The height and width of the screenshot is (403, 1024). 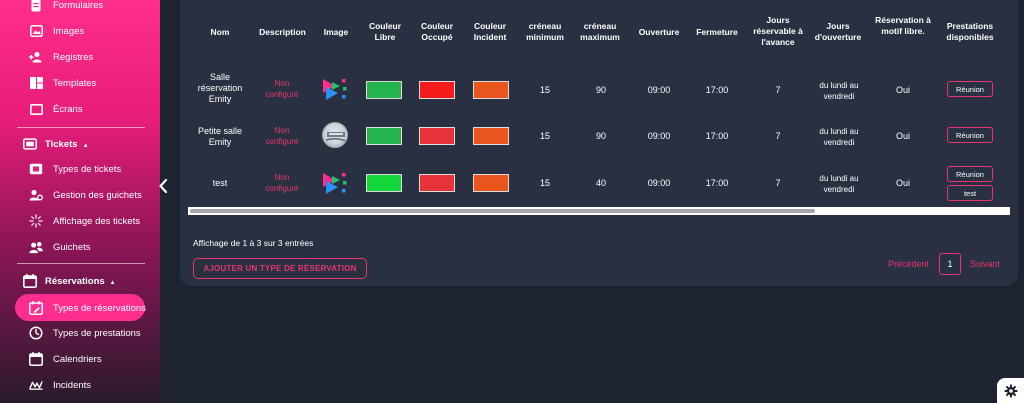 I want to click on sidebar-item-label: Écrans, so click(x=68, y=109).